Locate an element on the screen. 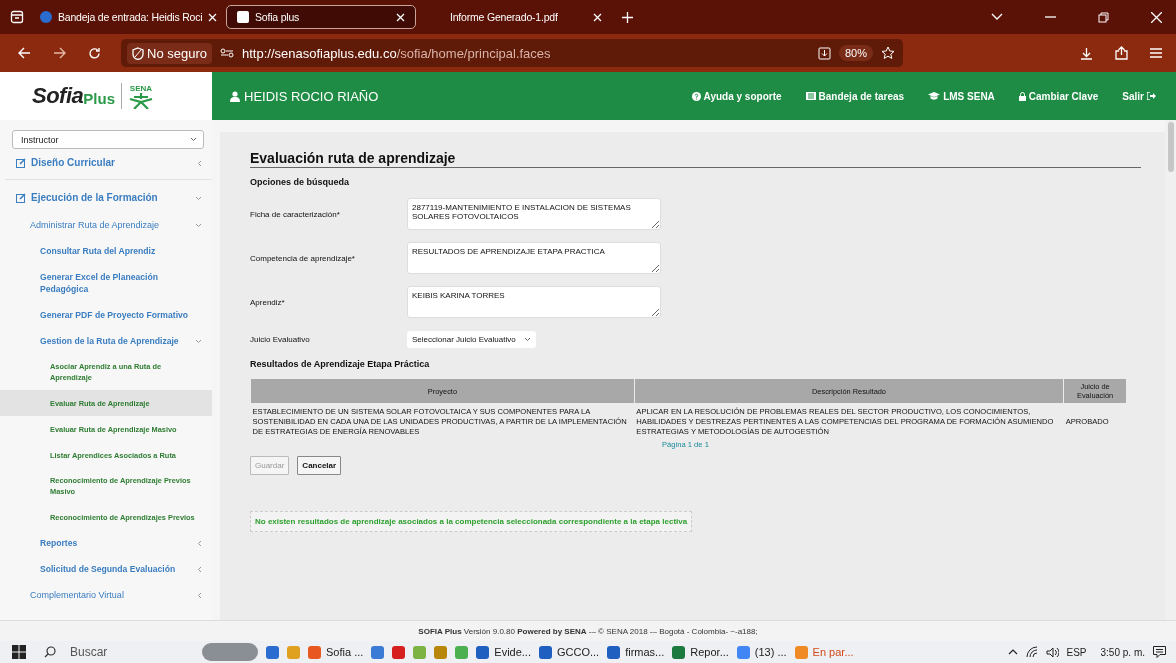  sidebar-item: Gestion de la Ruta de Aprendizaje is located at coordinates (106, 341).